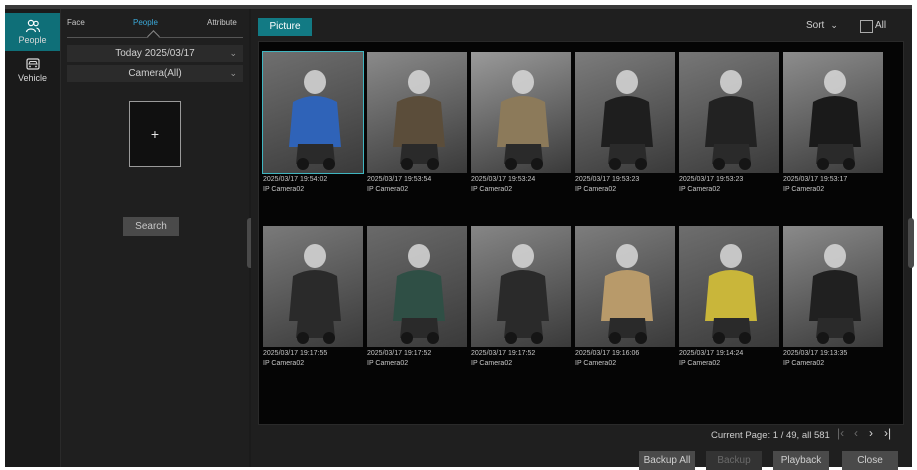  Describe the element at coordinates (870, 460) in the screenshot. I see `close-button: Close` at that location.